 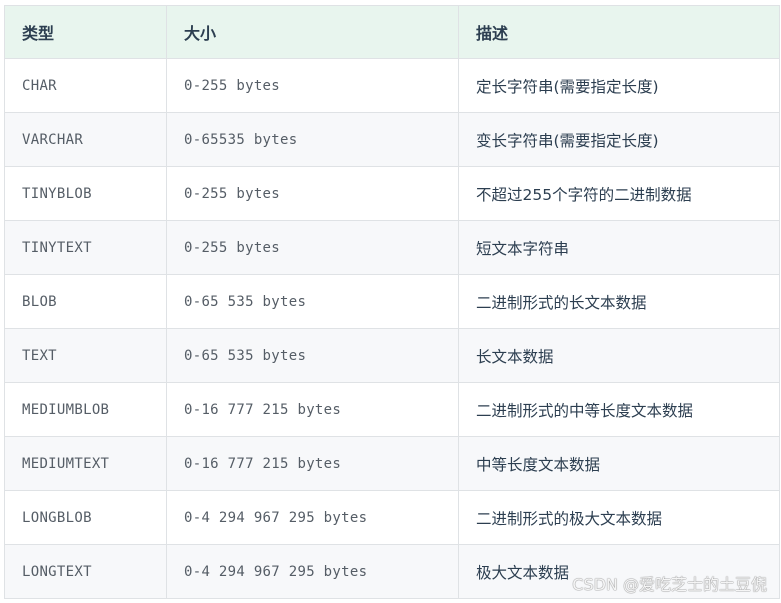 What do you see at coordinates (619, 517) in the screenshot?
I see `cell-description: 二进制形式的极大文本数据` at bounding box center [619, 517].